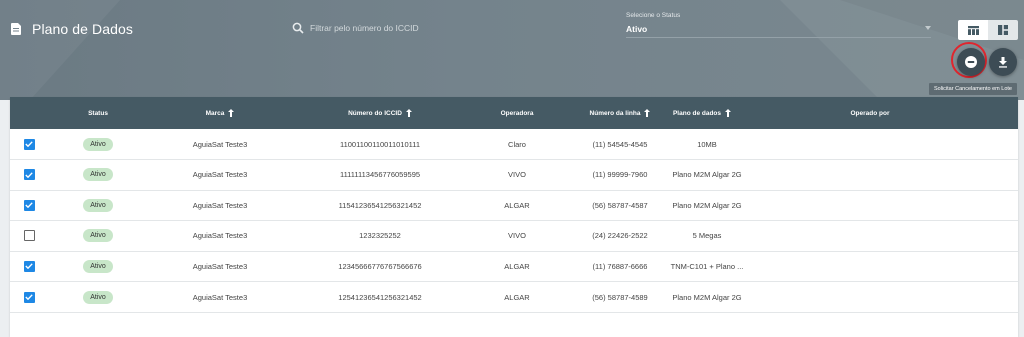 The image size is (1024, 337). I want to click on search-box, so click(437, 28).